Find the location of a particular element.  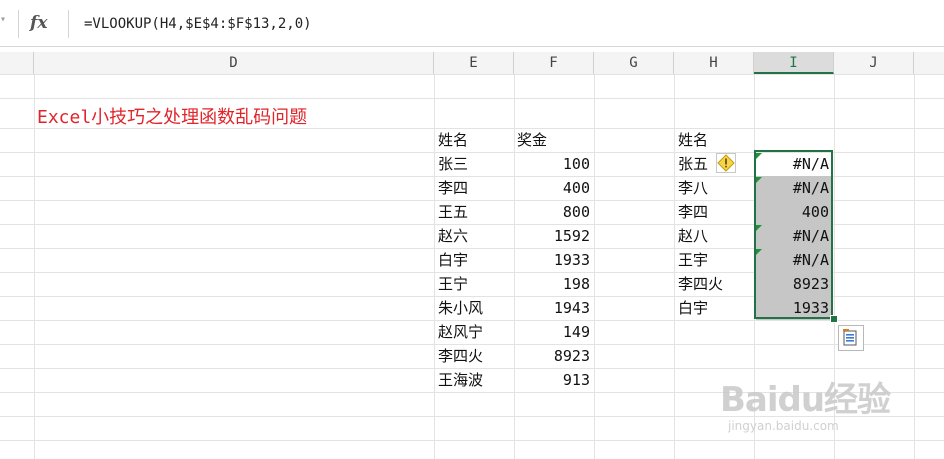

column-header-d: D is located at coordinates (234, 63).